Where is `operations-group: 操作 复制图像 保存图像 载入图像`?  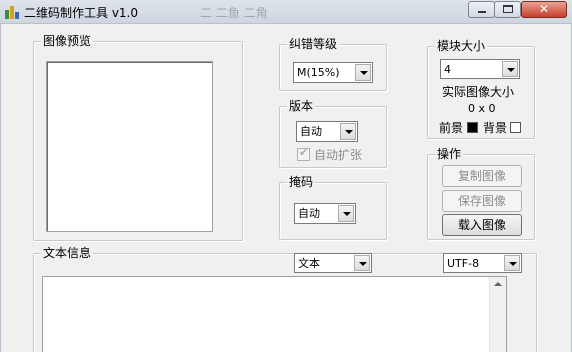
operations-group: 操作 复制图像 保存图像 载入图像 is located at coordinates (481, 193).